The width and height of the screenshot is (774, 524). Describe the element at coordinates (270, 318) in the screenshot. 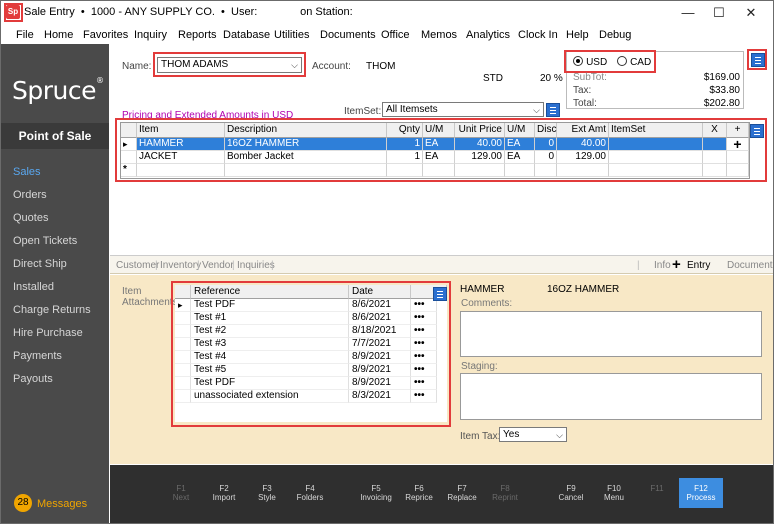

I see `list-item: Test #1` at that location.